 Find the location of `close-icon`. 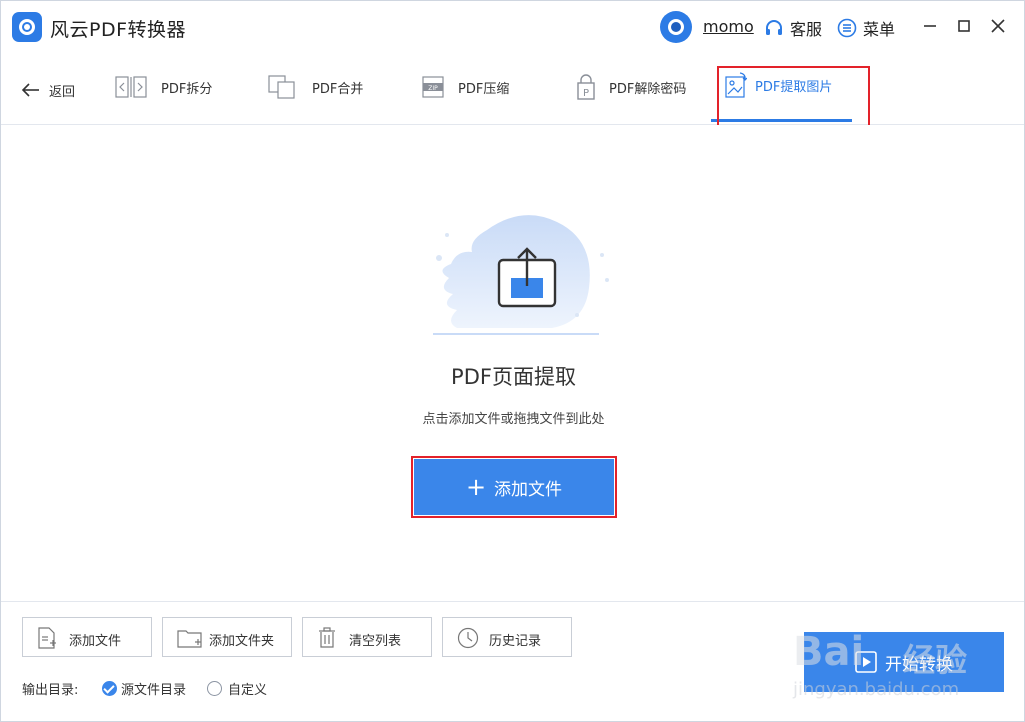

close-icon is located at coordinates (998, 26).